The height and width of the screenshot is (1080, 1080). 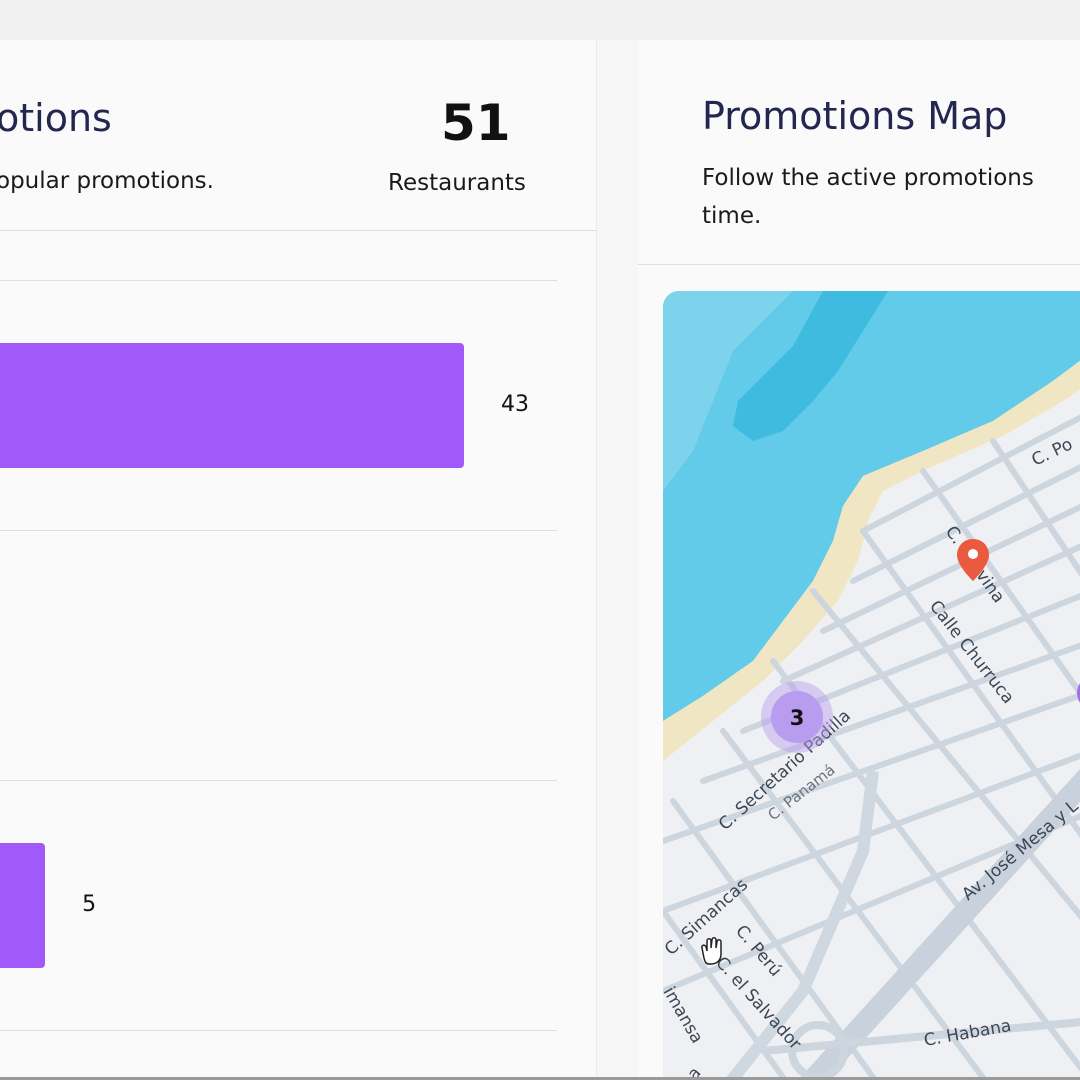 What do you see at coordinates (855, 116) in the screenshot?
I see `promotions-map-title: Promotions Map` at bounding box center [855, 116].